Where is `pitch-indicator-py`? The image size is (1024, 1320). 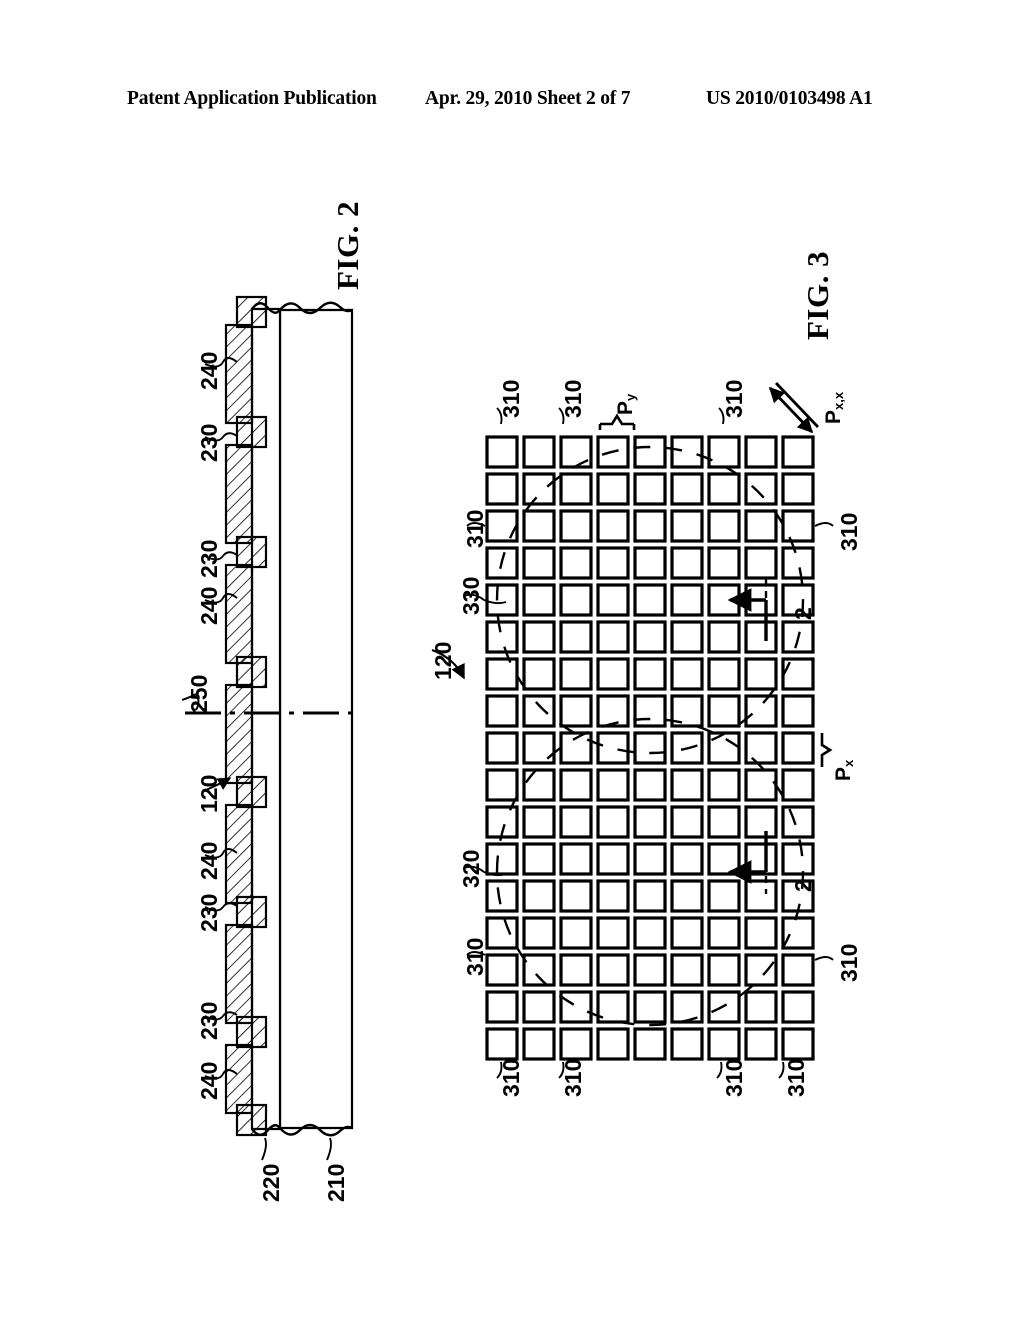
pitch-indicator-py is located at coordinates (617, 421).